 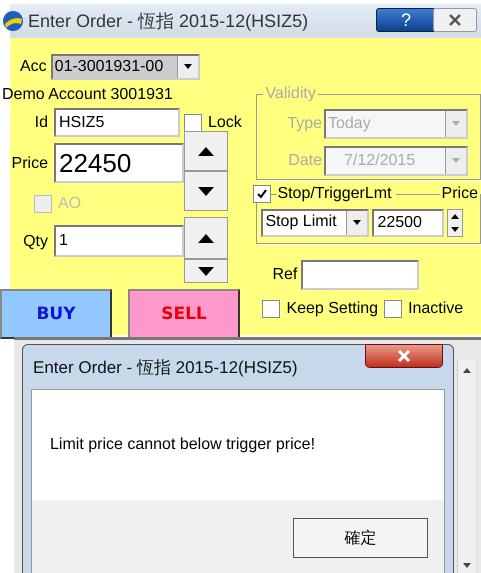 I want to click on ref-field, so click(x=360, y=275).